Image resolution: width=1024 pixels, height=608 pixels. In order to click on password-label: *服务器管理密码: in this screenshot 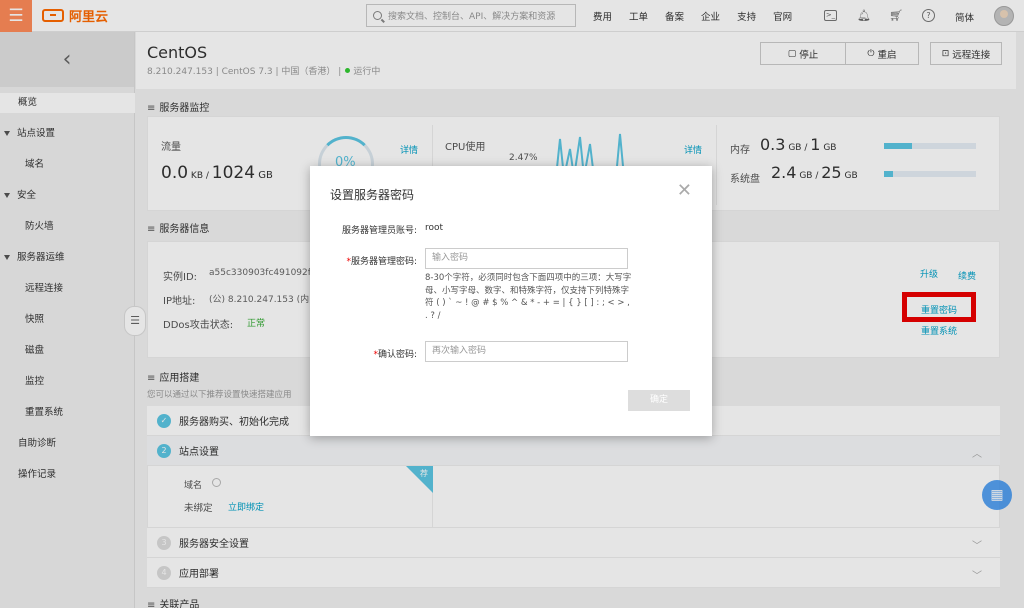, I will do `click(381, 262)`.